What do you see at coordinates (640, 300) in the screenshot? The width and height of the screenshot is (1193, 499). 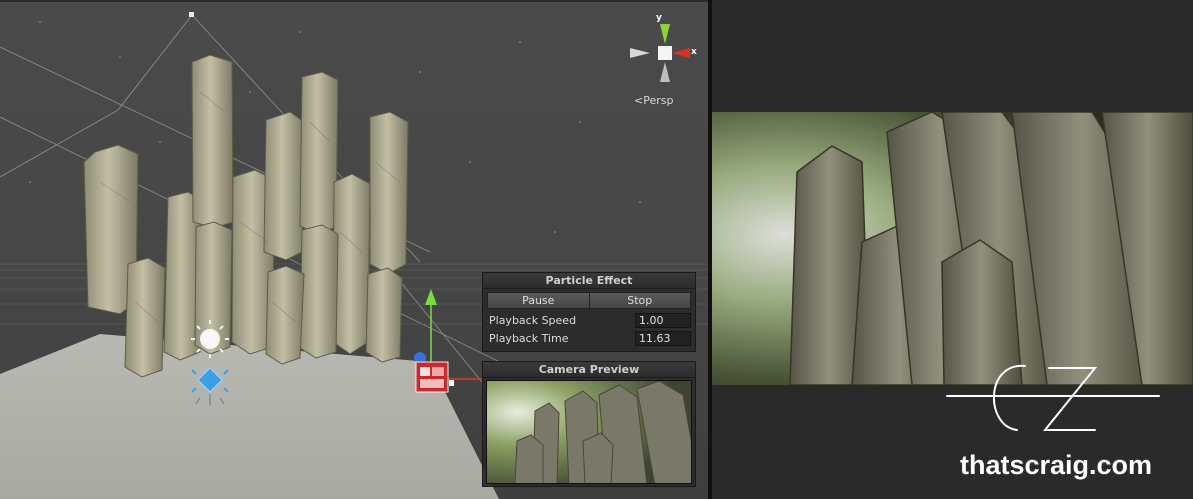 I see `stop-button: Stop` at bounding box center [640, 300].